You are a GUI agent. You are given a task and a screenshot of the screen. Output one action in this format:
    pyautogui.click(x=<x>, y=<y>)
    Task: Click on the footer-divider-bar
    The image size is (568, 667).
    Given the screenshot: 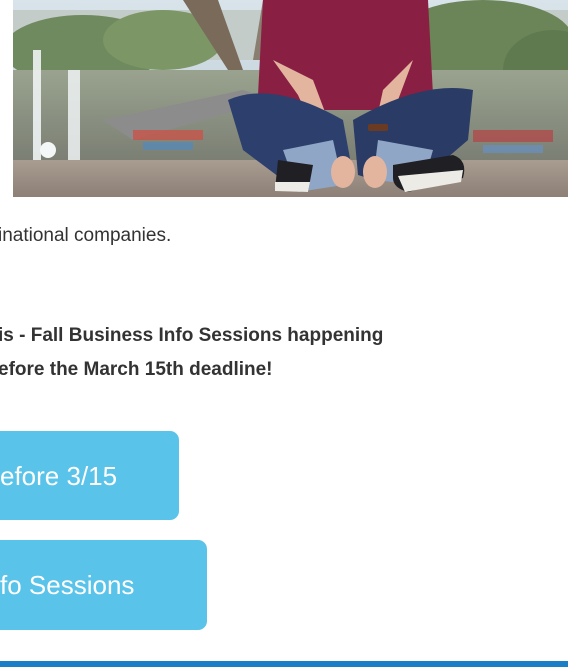 What is the action you would take?
    pyautogui.click(x=284, y=664)
    